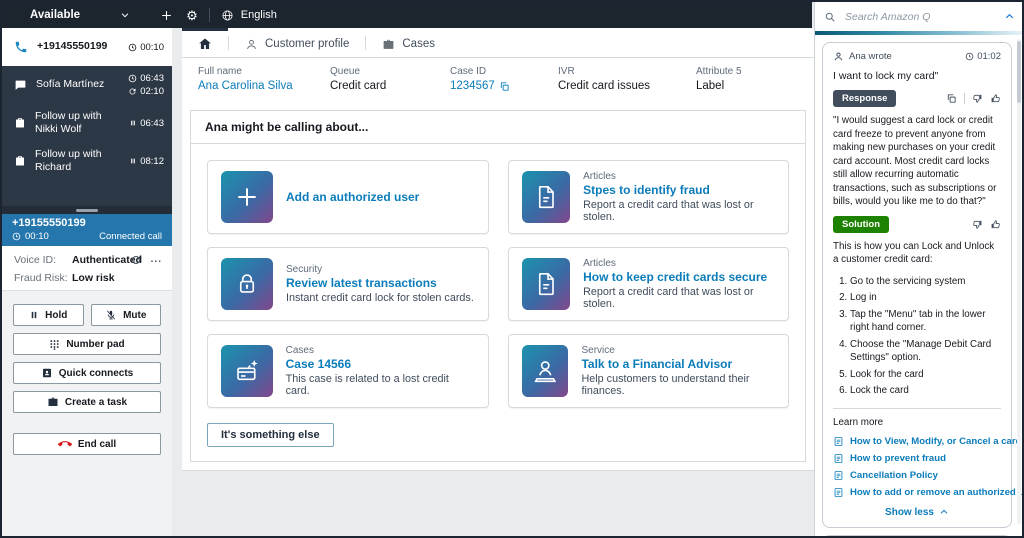 The height and width of the screenshot is (538, 1024). I want to click on voice-id-label: Voice ID:, so click(35, 260).